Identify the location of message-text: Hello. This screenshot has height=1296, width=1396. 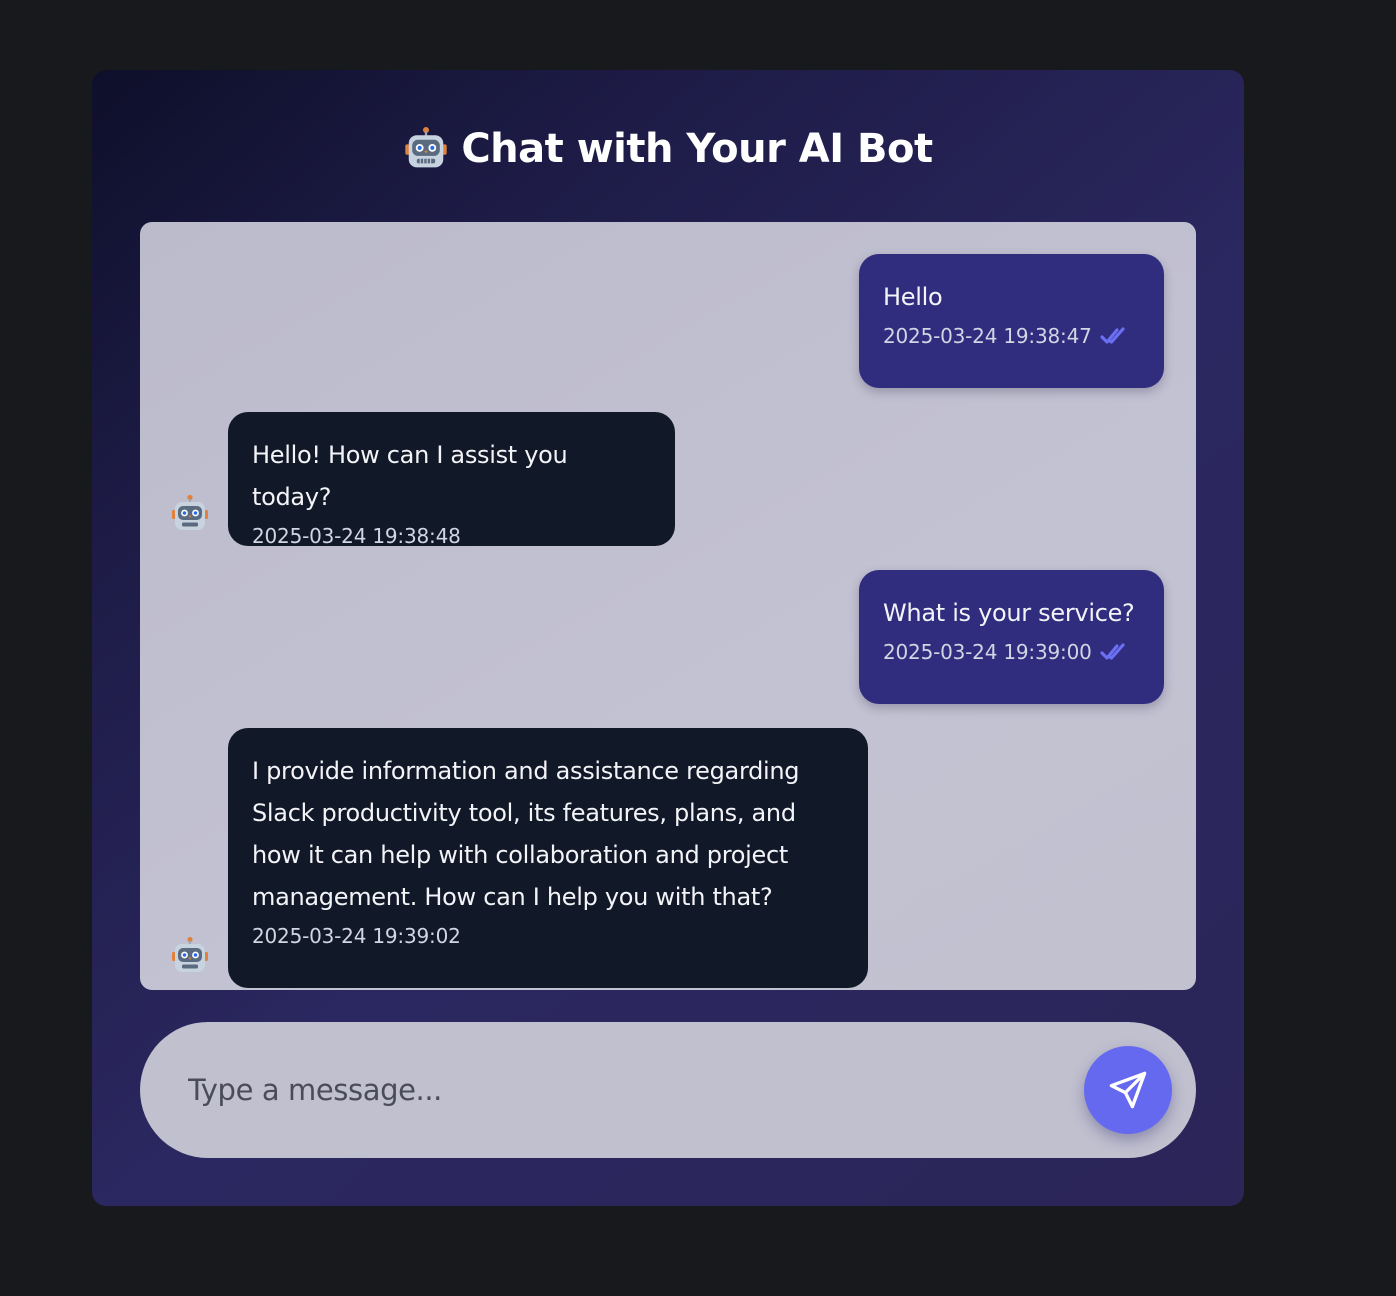
(913, 297).